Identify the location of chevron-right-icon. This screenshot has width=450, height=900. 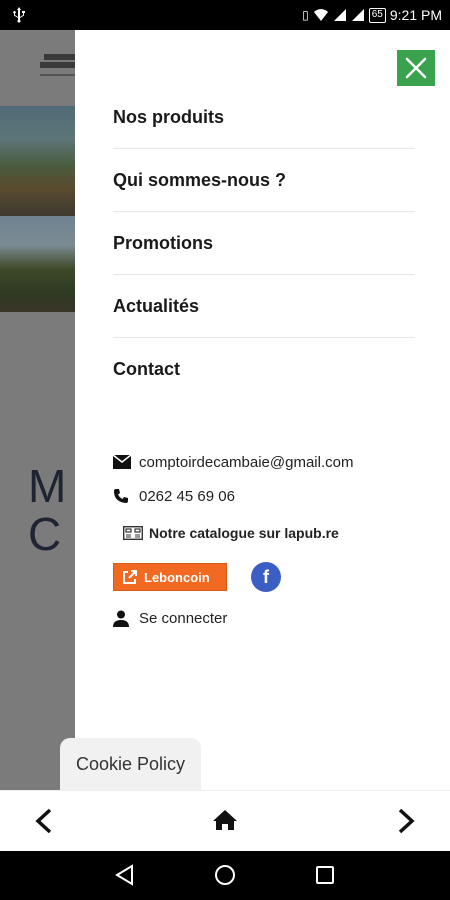
(406, 821).